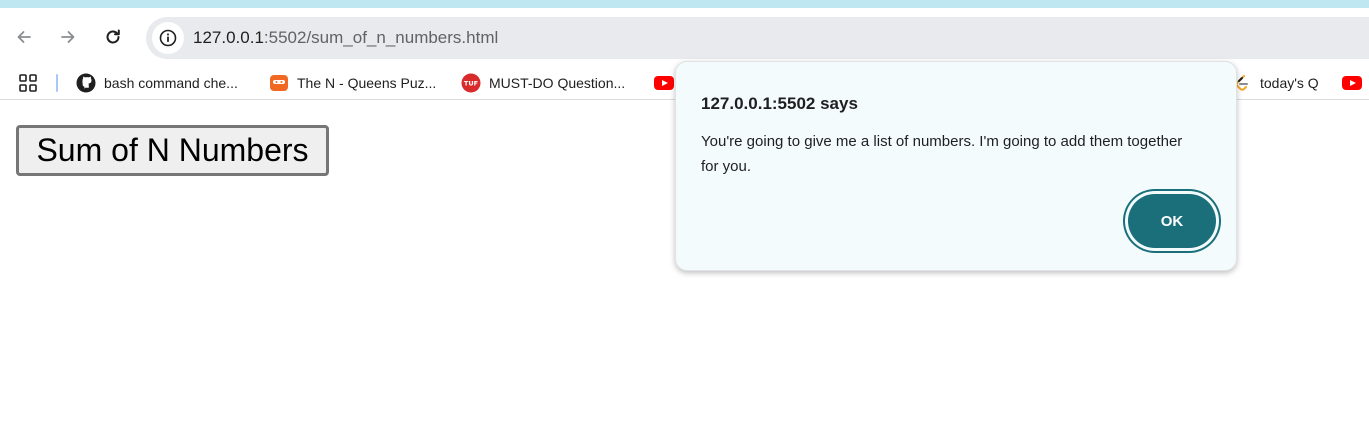  I want to click on reload-button, so click(113, 37).